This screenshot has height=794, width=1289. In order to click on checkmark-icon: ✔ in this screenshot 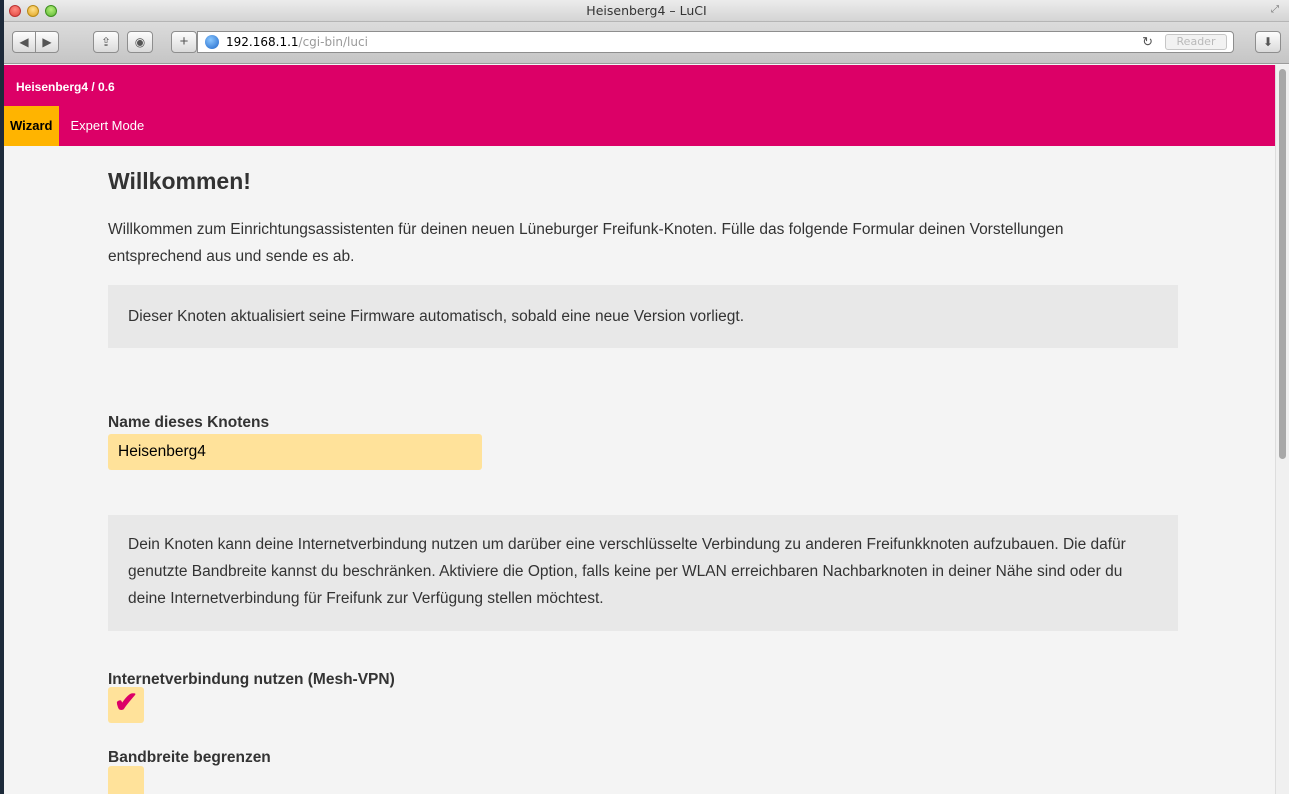, I will do `click(126, 703)`.